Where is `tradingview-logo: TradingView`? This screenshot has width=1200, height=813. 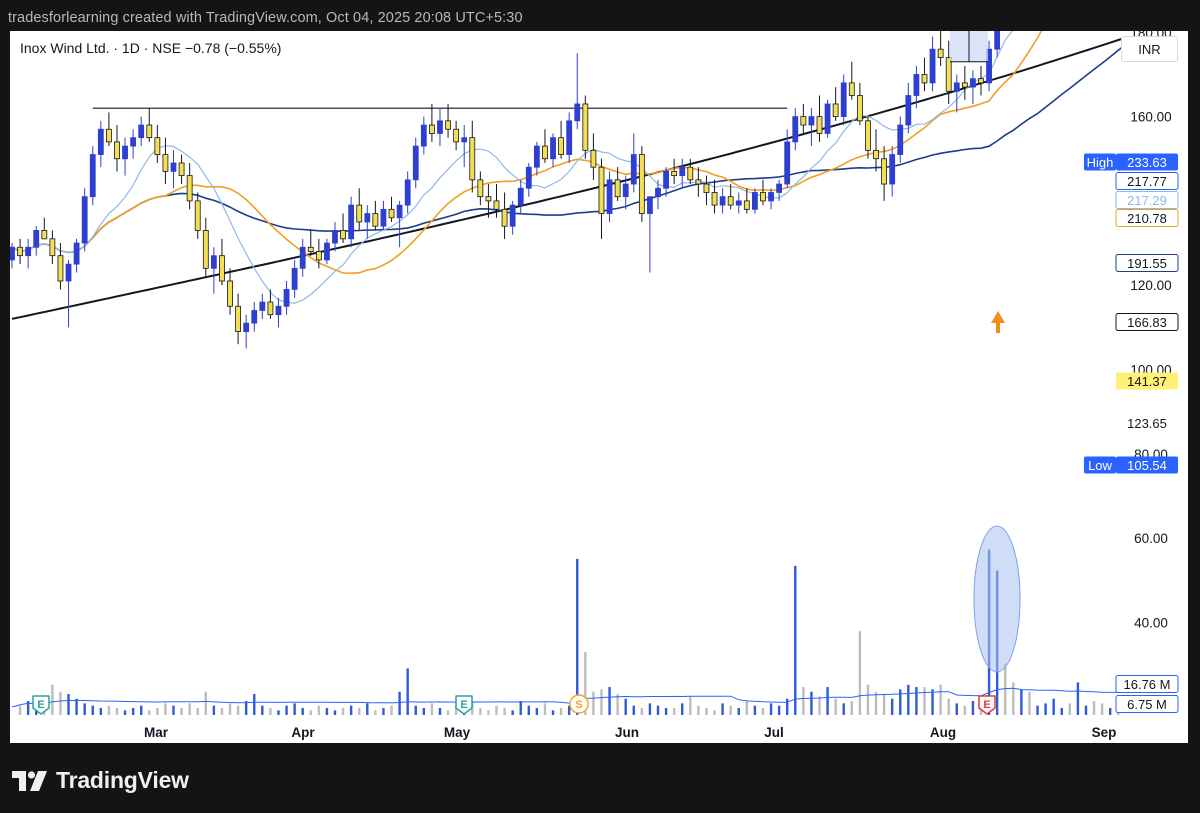 tradingview-logo: TradingView is located at coordinates (100, 780).